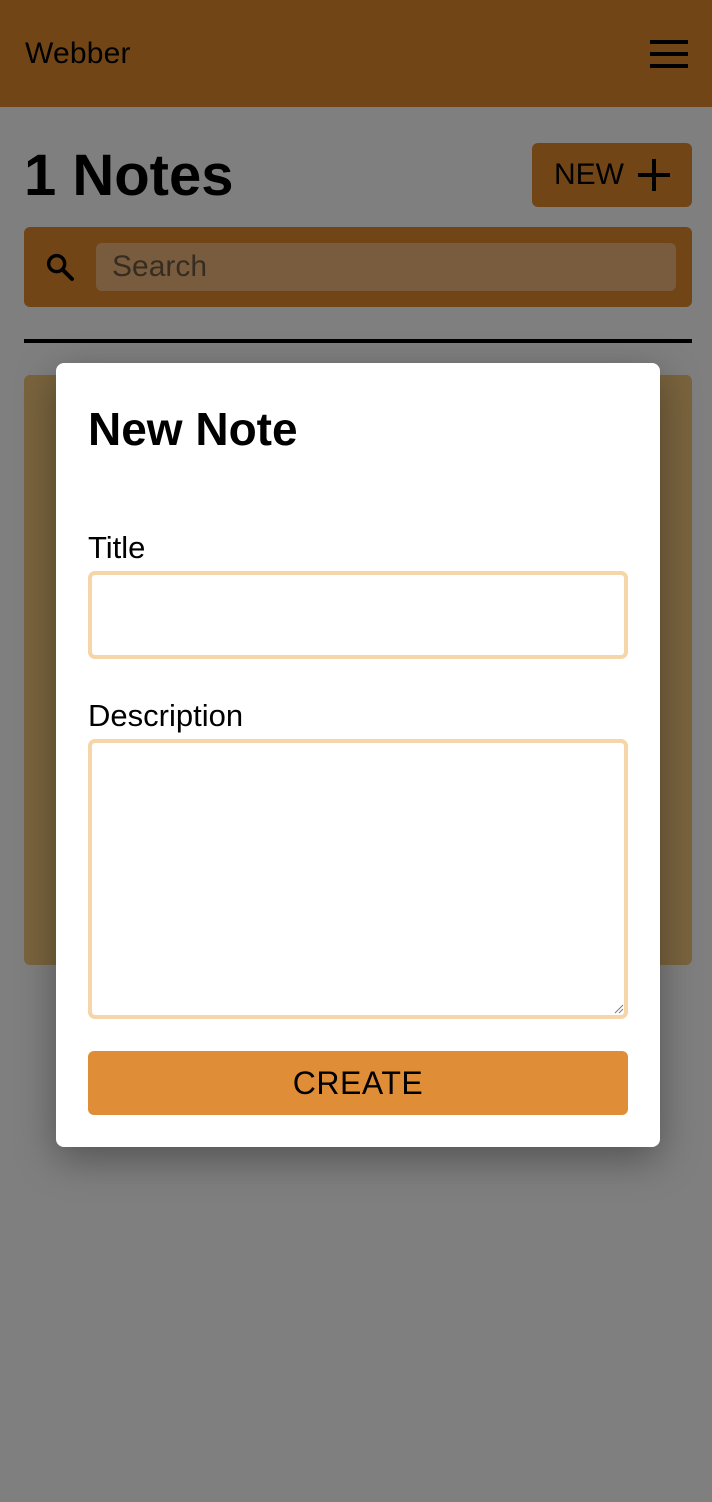 This screenshot has height=1502, width=712. I want to click on dialog-title: New Note, so click(193, 429).